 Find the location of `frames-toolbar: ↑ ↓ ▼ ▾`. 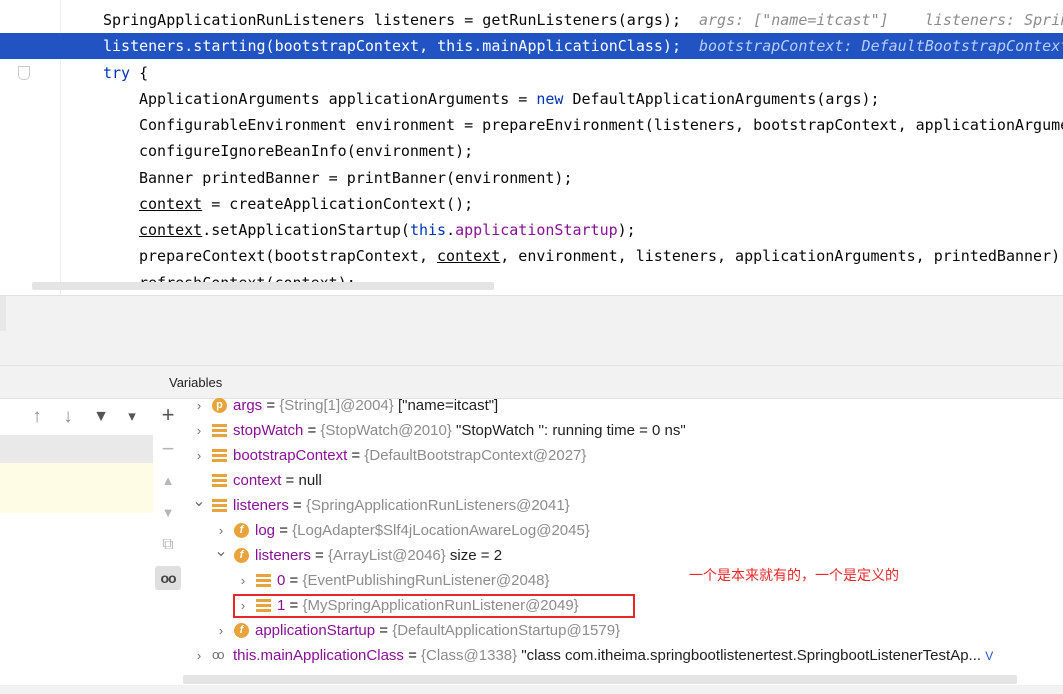

frames-toolbar: ↑ ↓ ▼ ▾ is located at coordinates (76, 417).